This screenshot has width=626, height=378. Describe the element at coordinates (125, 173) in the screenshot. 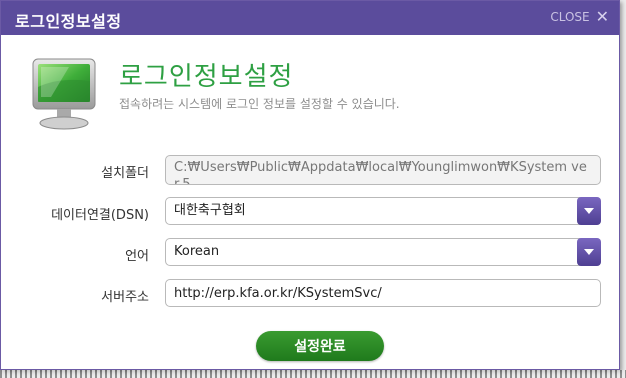

I see `install-folder-label: 설치폴더` at that location.